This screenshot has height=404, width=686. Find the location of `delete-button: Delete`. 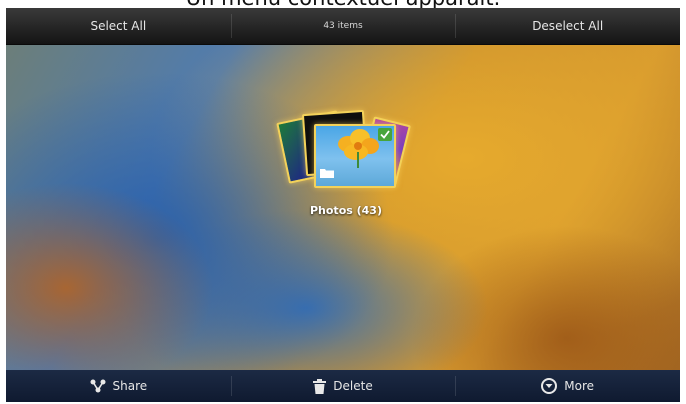

delete-button: Delete is located at coordinates (343, 386).